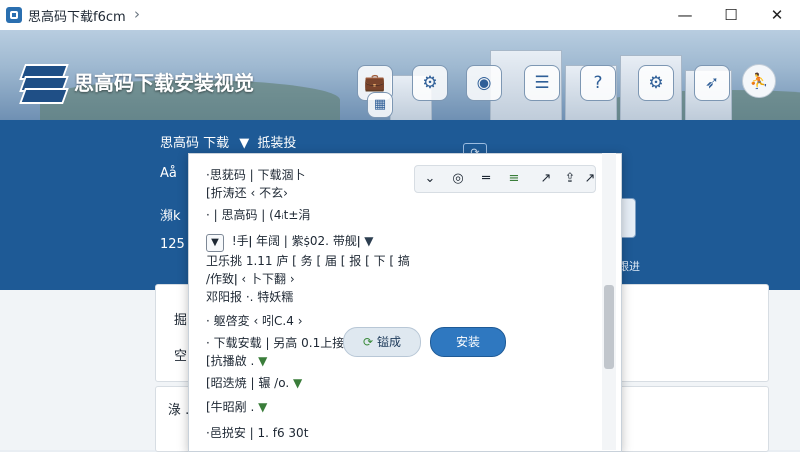 The width and height of the screenshot is (800, 452). Describe the element at coordinates (598, 83) in the screenshot. I see `help-icon: ?` at that location.